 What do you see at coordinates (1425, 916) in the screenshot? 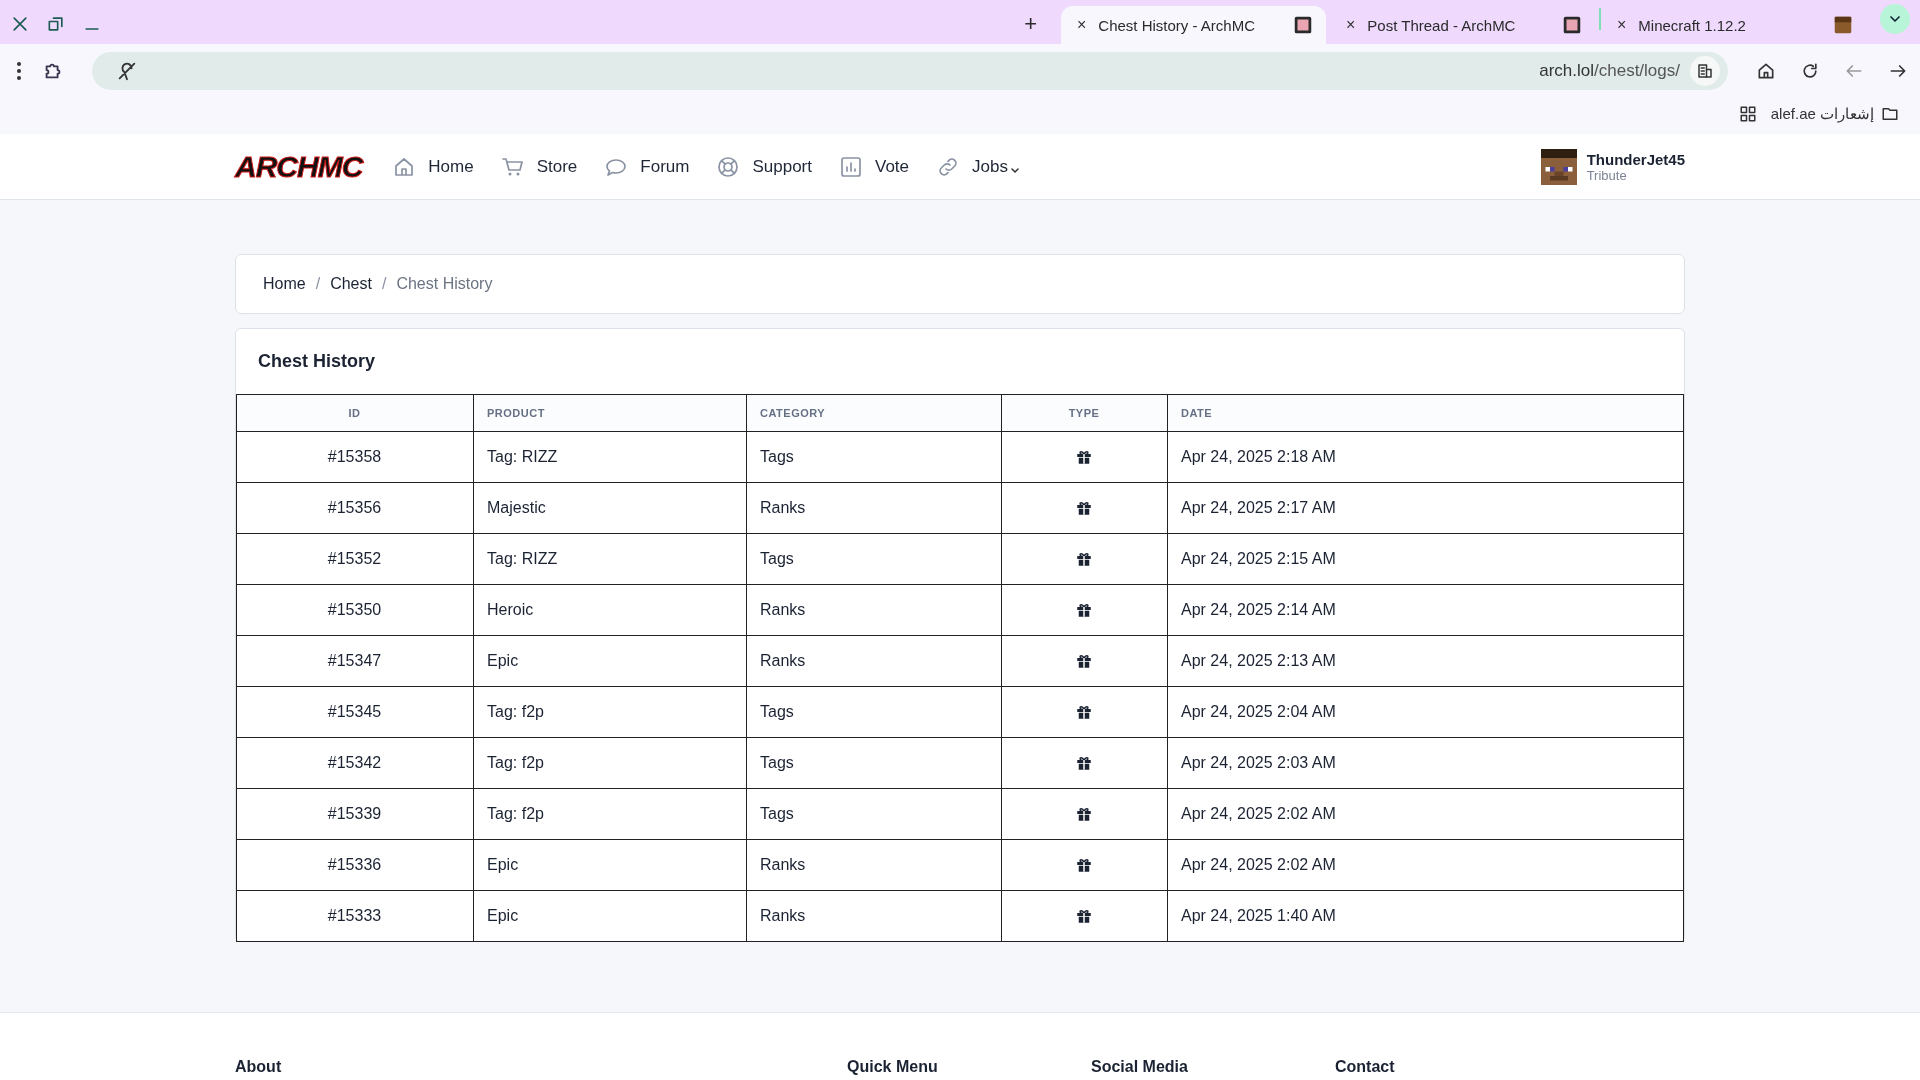
I see `table-cell: Apr 24, 2025 1:40 AM` at bounding box center [1425, 916].